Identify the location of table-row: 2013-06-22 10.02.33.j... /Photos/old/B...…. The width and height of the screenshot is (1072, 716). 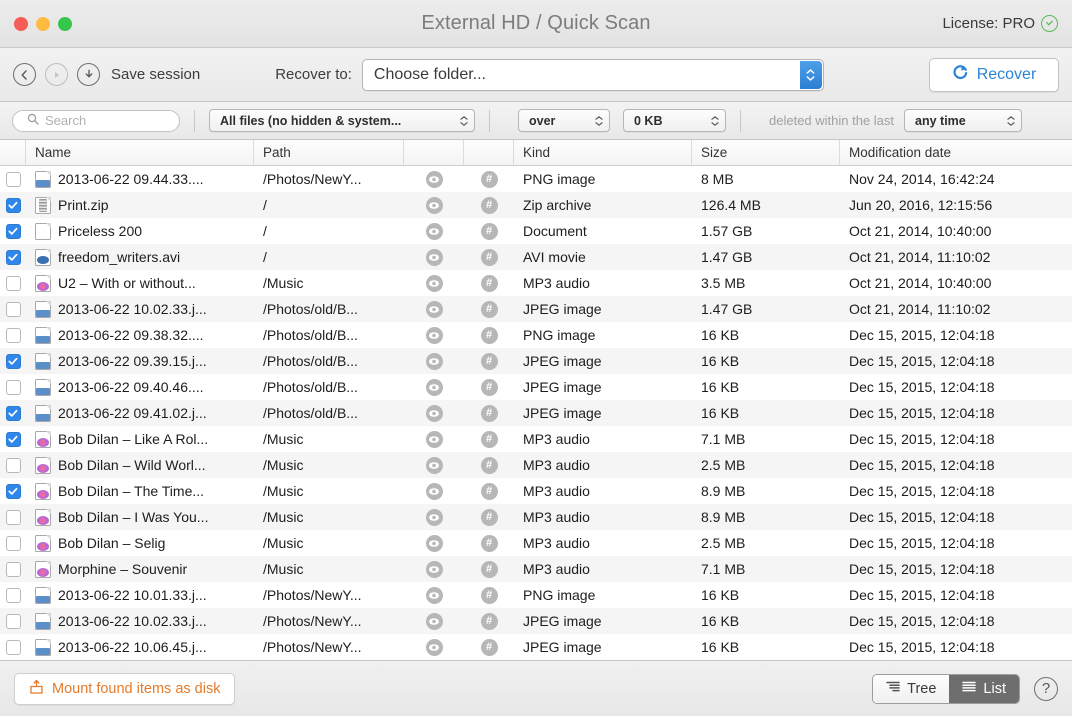
(536, 309).